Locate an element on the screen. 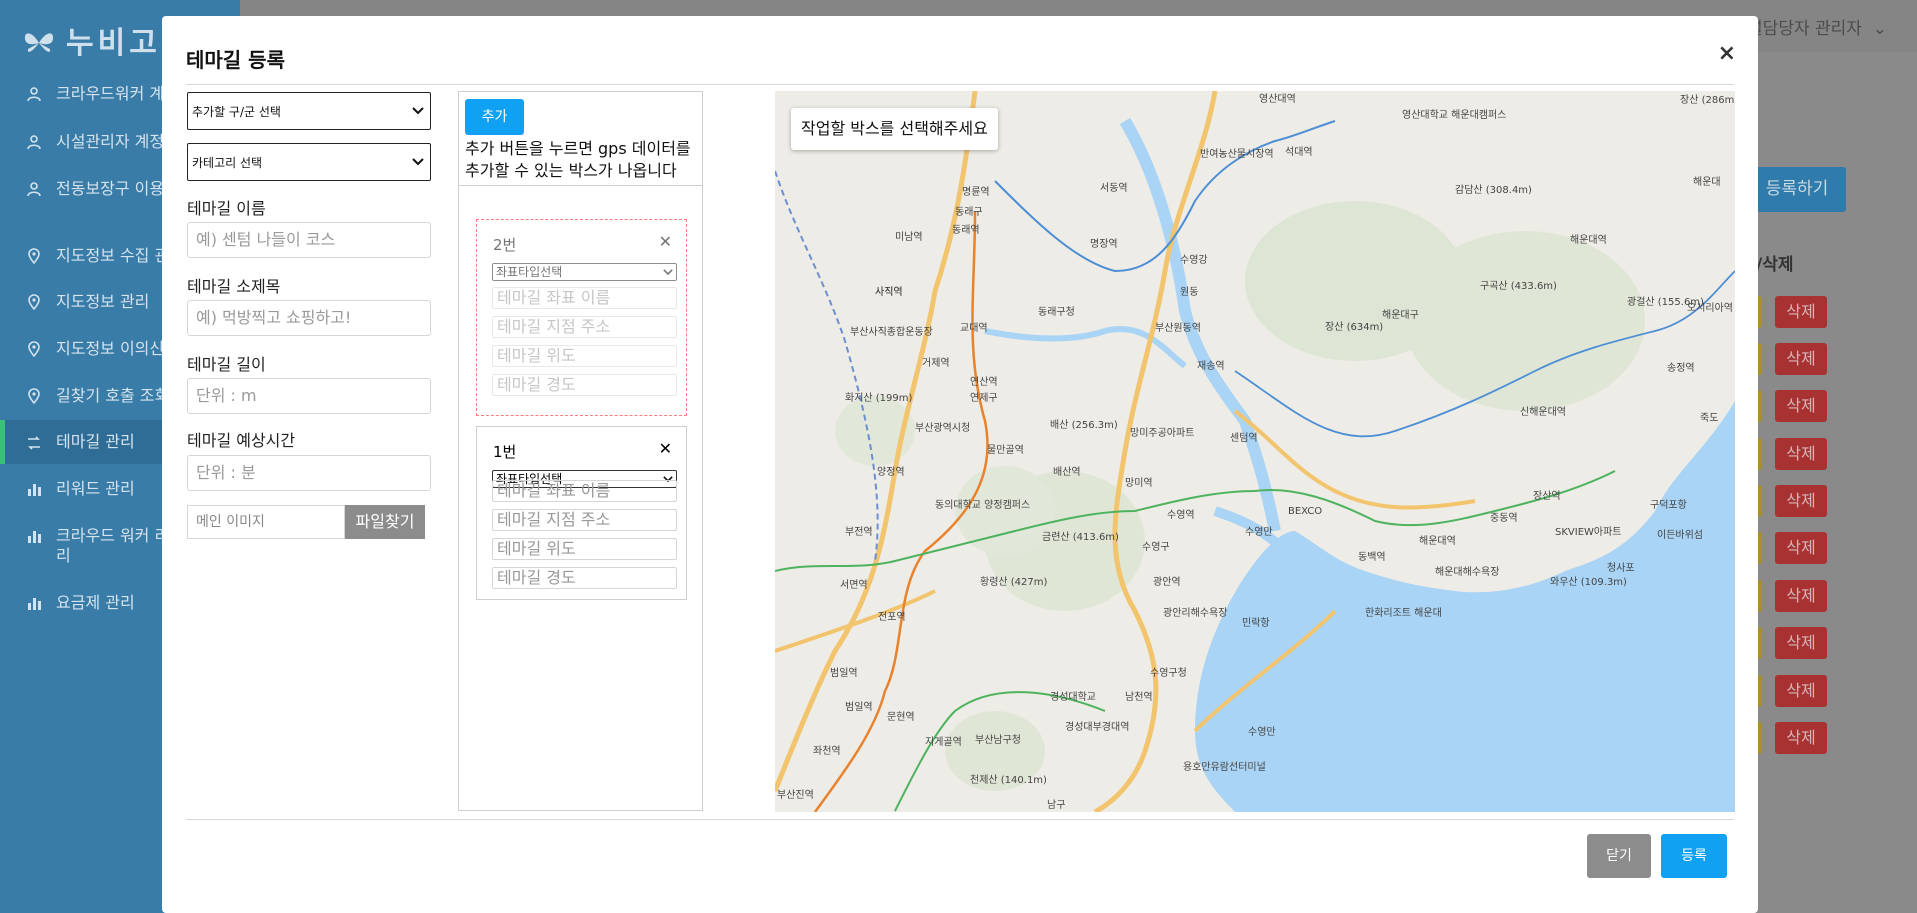  map-label: 동래구 is located at coordinates (969, 212).